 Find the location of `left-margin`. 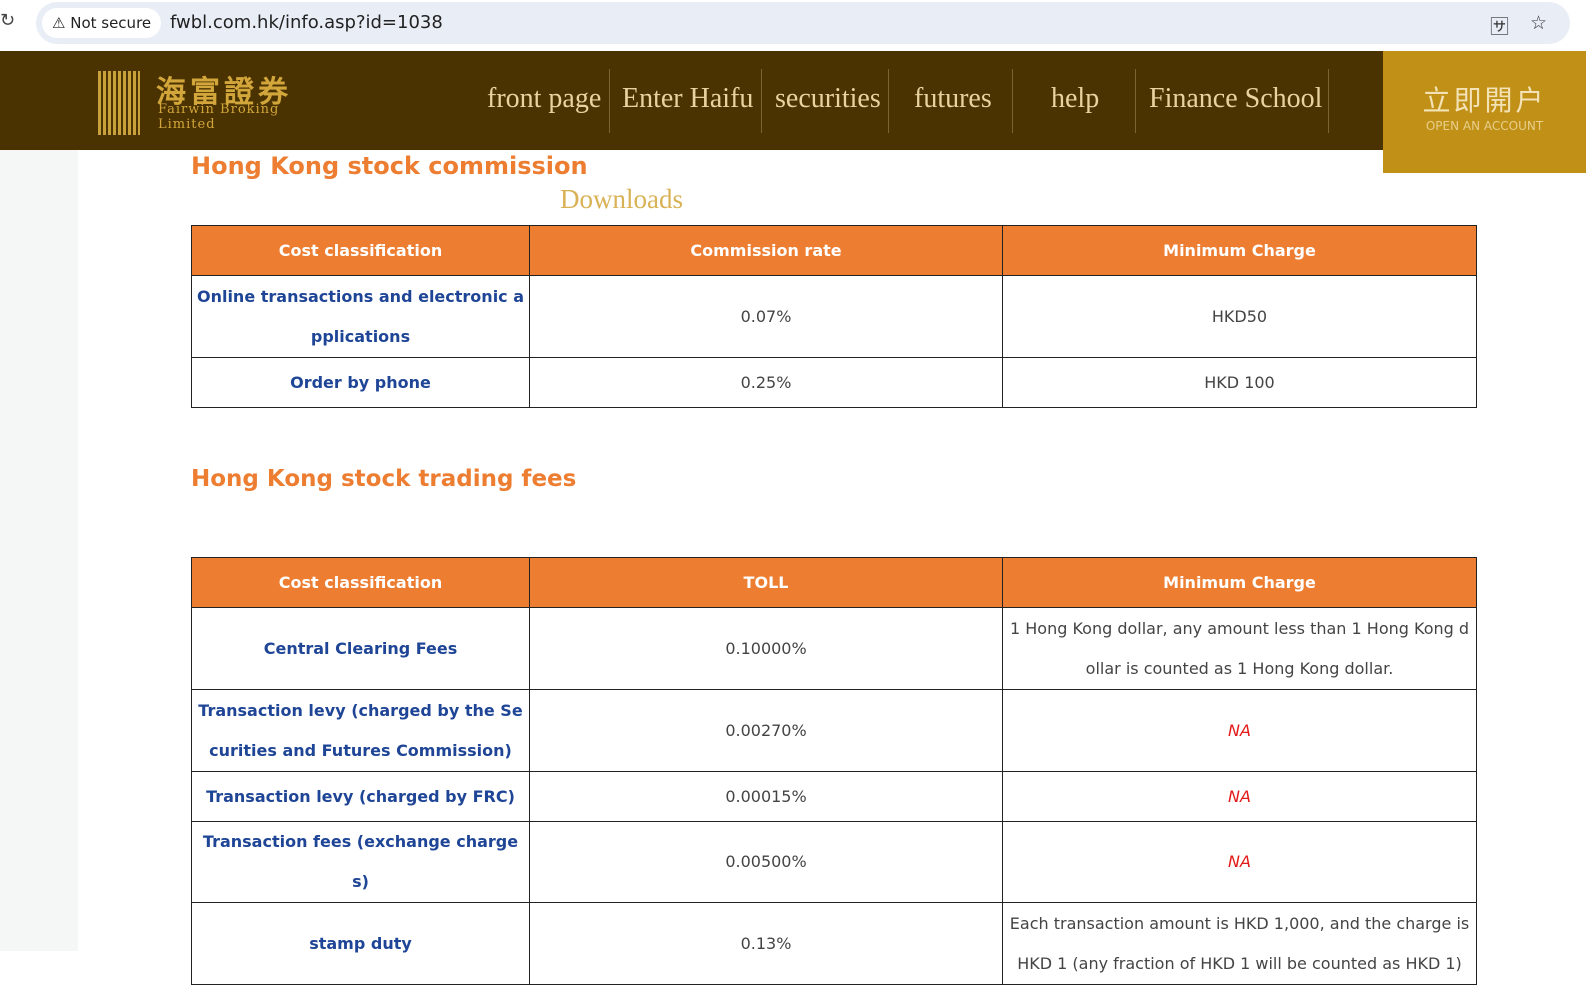

left-margin is located at coordinates (39, 550).